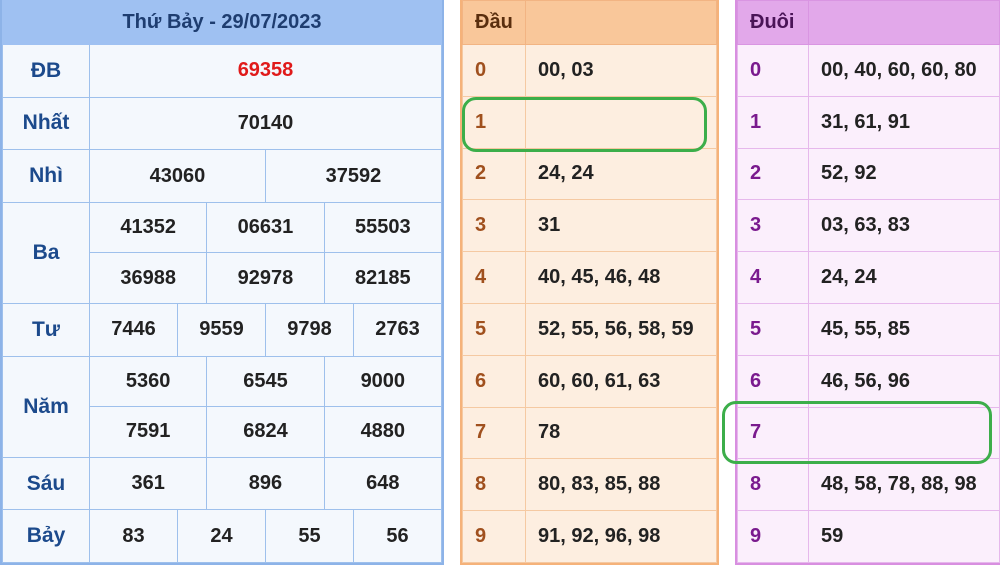  What do you see at coordinates (221, 329) in the screenshot?
I see `prize-value: 9559` at bounding box center [221, 329].